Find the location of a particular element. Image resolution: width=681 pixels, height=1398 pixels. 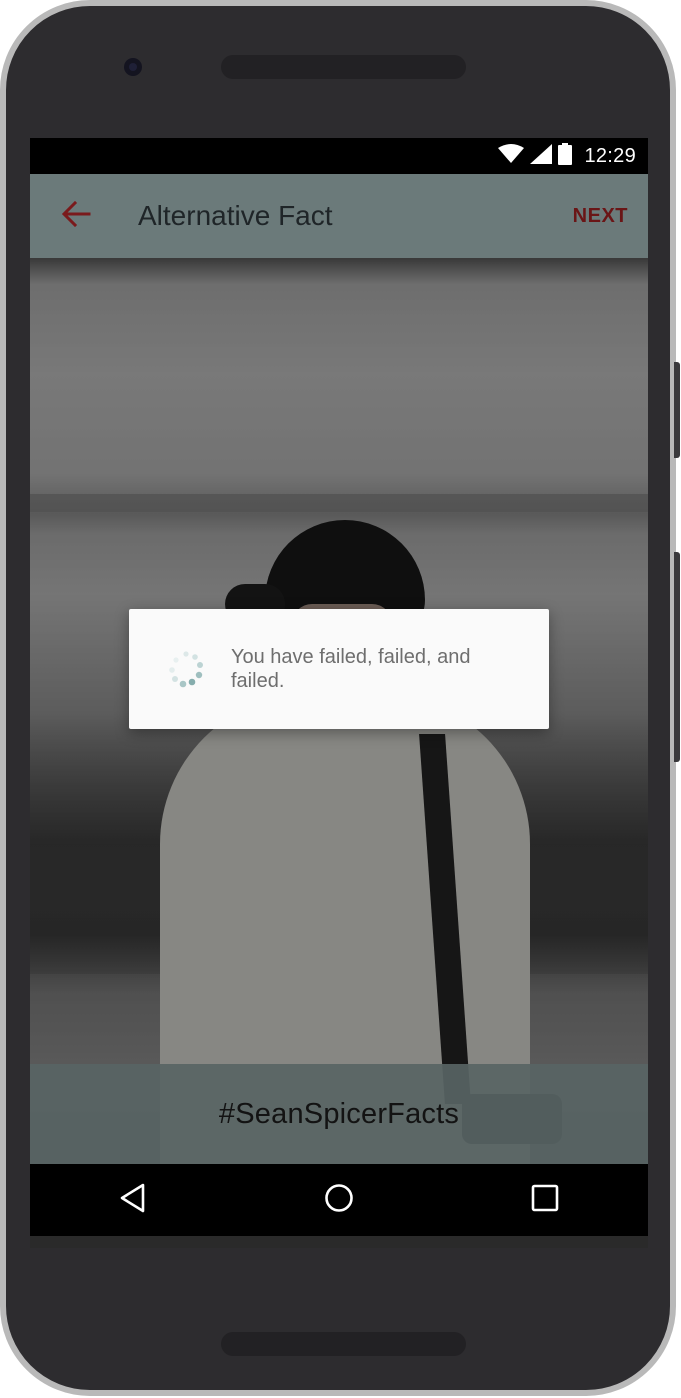

nav-back-button is located at coordinates (133, 1200).